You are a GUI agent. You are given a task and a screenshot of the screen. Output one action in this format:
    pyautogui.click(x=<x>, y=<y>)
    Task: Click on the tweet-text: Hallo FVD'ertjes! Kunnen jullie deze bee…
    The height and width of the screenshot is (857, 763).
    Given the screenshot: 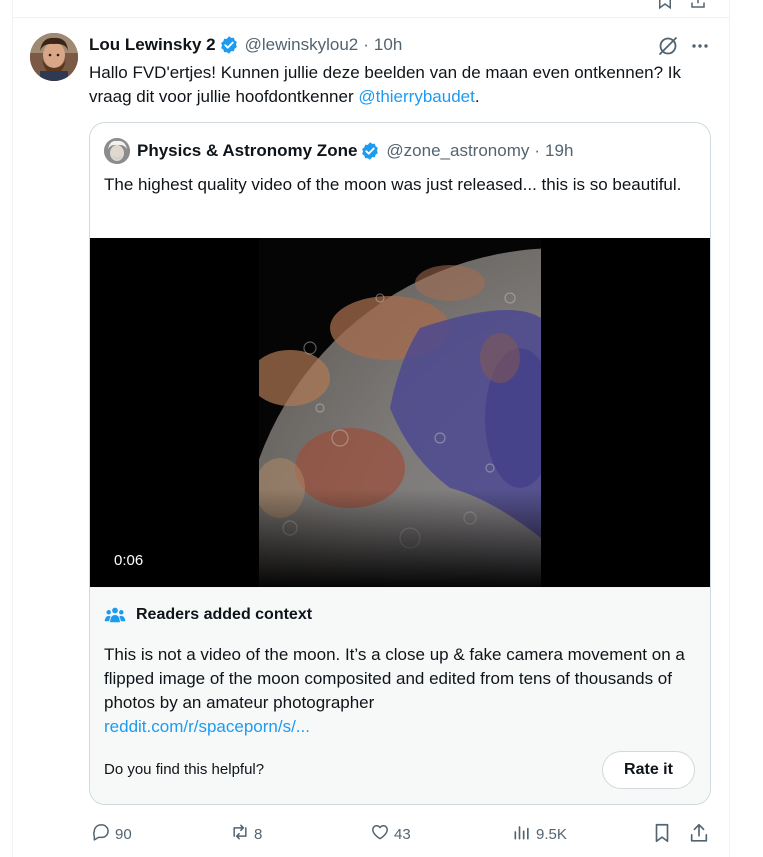 What is the action you would take?
    pyautogui.click(x=404, y=85)
    